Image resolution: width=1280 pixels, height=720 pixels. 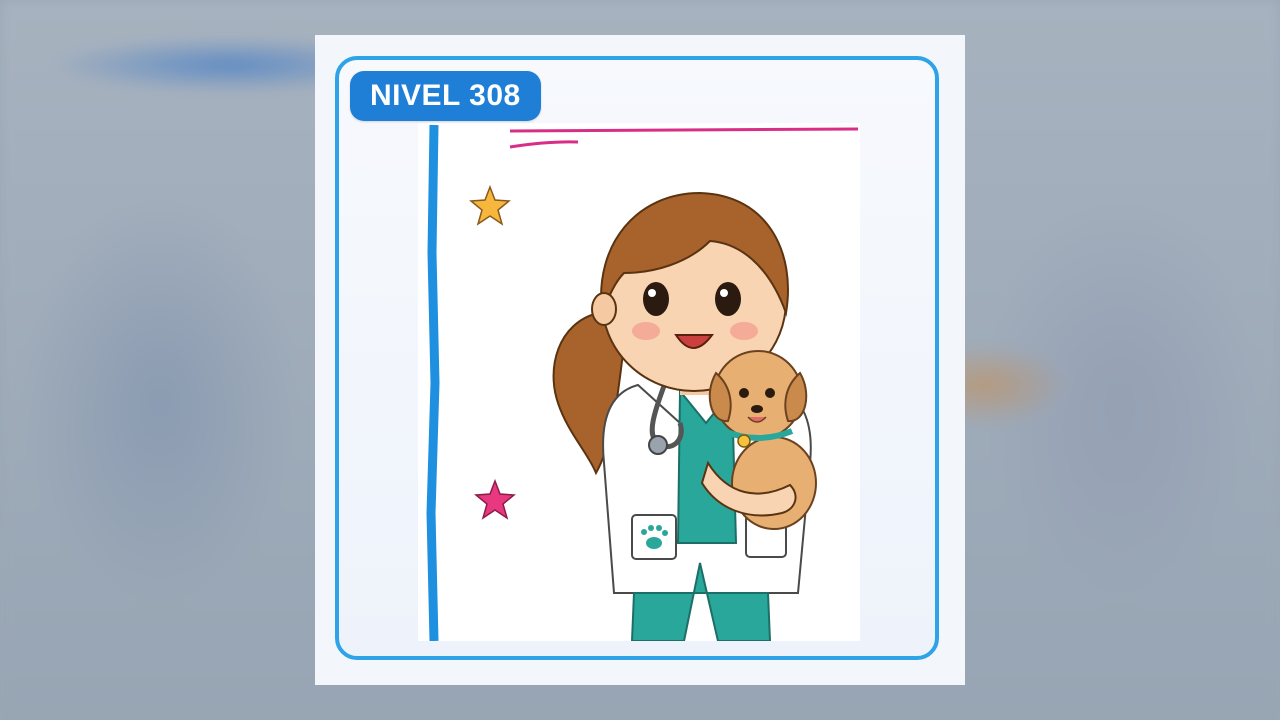 What do you see at coordinates (544, 144) in the screenshot?
I see `pink-line-short` at bounding box center [544, 144].